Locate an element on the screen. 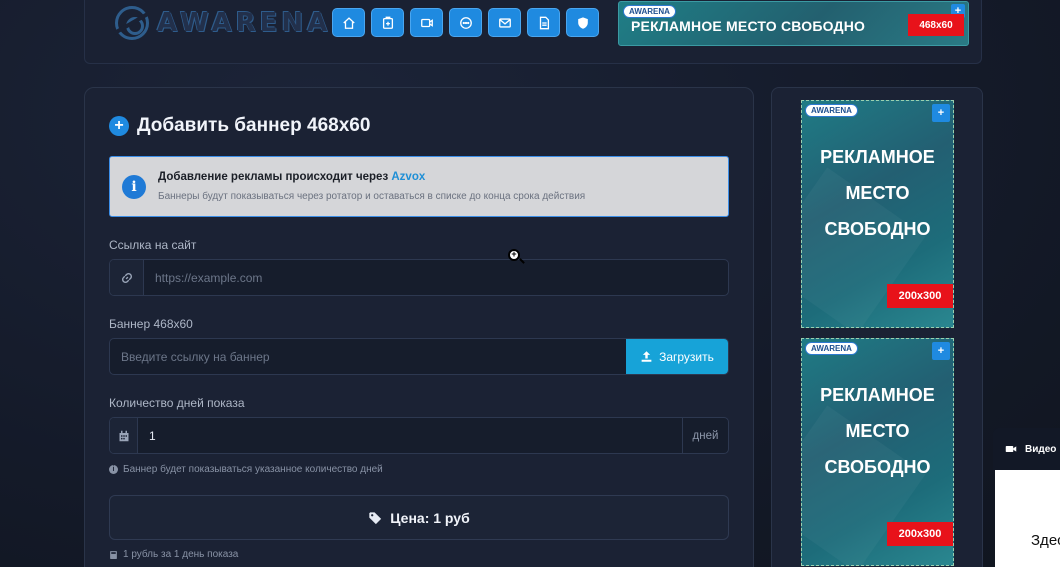 This screenshot has width=1060, height=567. upload-button: Загрузить is located at coordinates (677, 356).